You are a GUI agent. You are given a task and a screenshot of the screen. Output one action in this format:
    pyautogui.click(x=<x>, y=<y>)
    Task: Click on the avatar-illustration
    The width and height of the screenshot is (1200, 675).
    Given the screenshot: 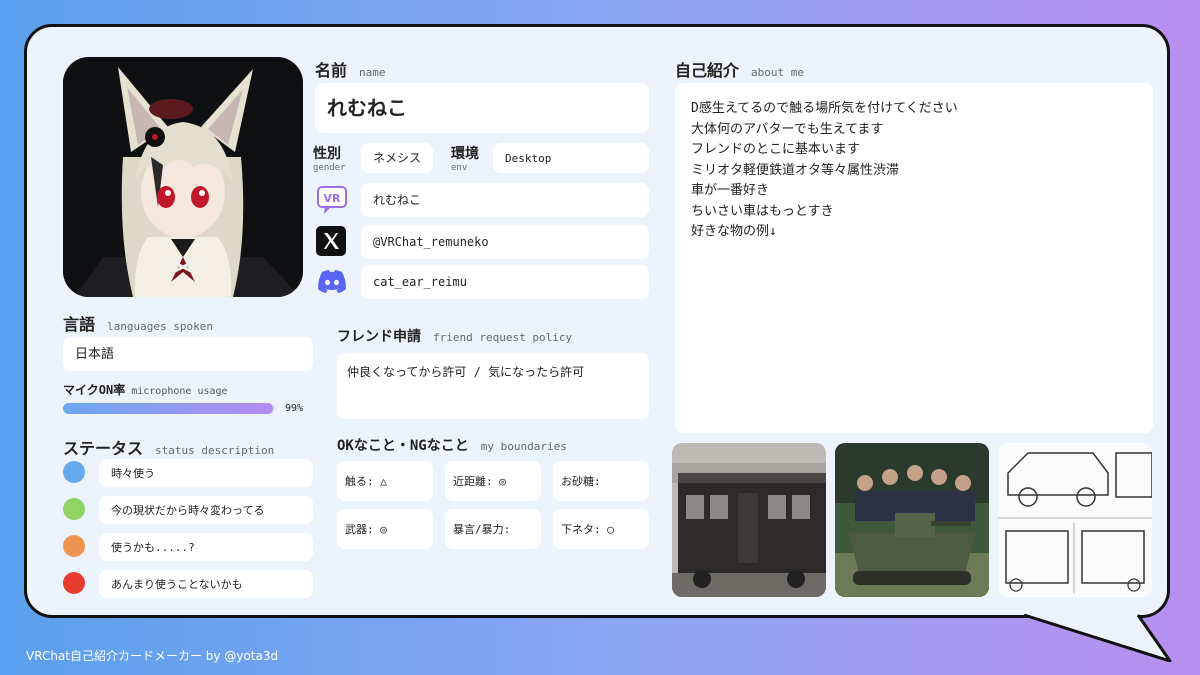 What is the action you would take?
    pyautogui.click(x=183, y=177)
    